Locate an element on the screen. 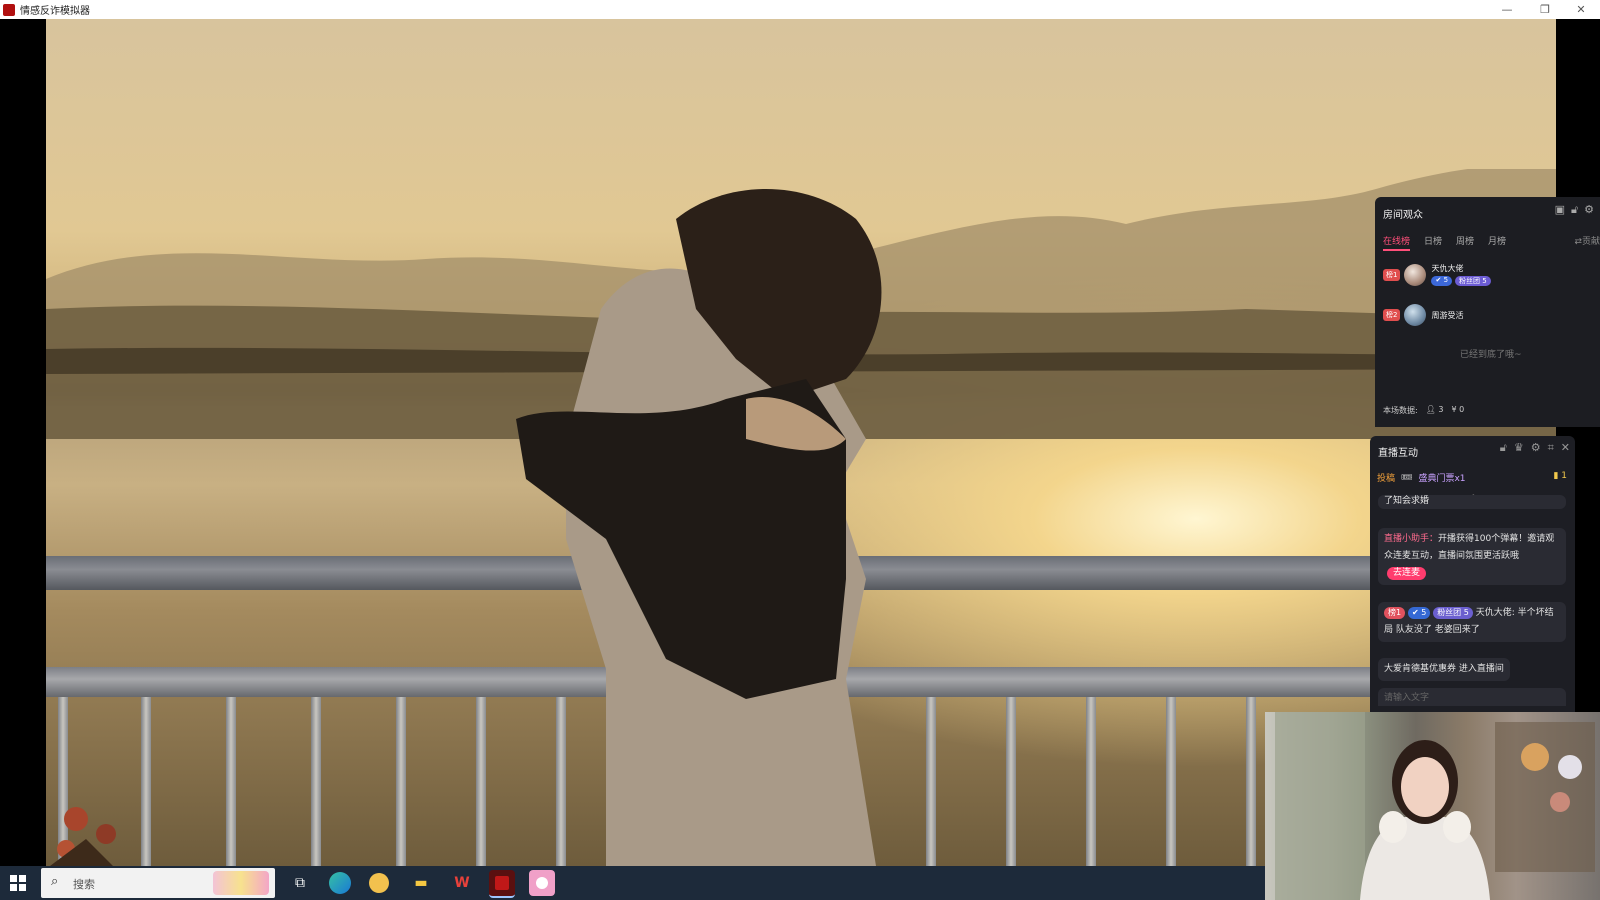  stats-label: 本场数据: is located at coordinates (1400, 410).